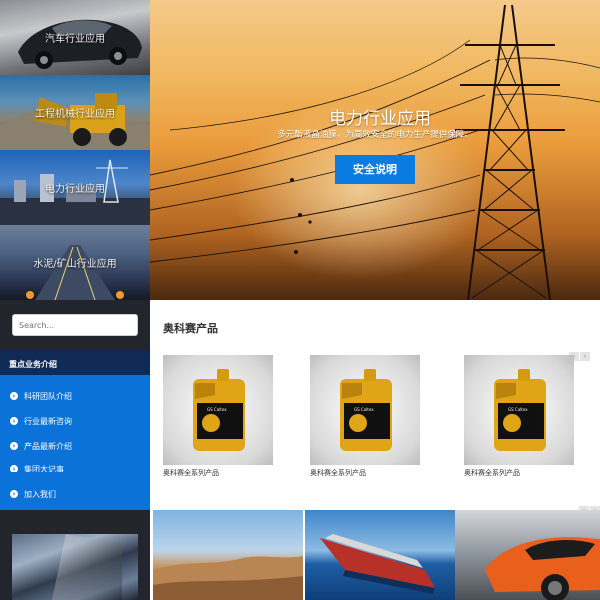 This screenshot has height=600, width=600. Describe the element at coordinates (380, 119) in the screenshot. I see `hero-title: 电力行业应用` at that location.